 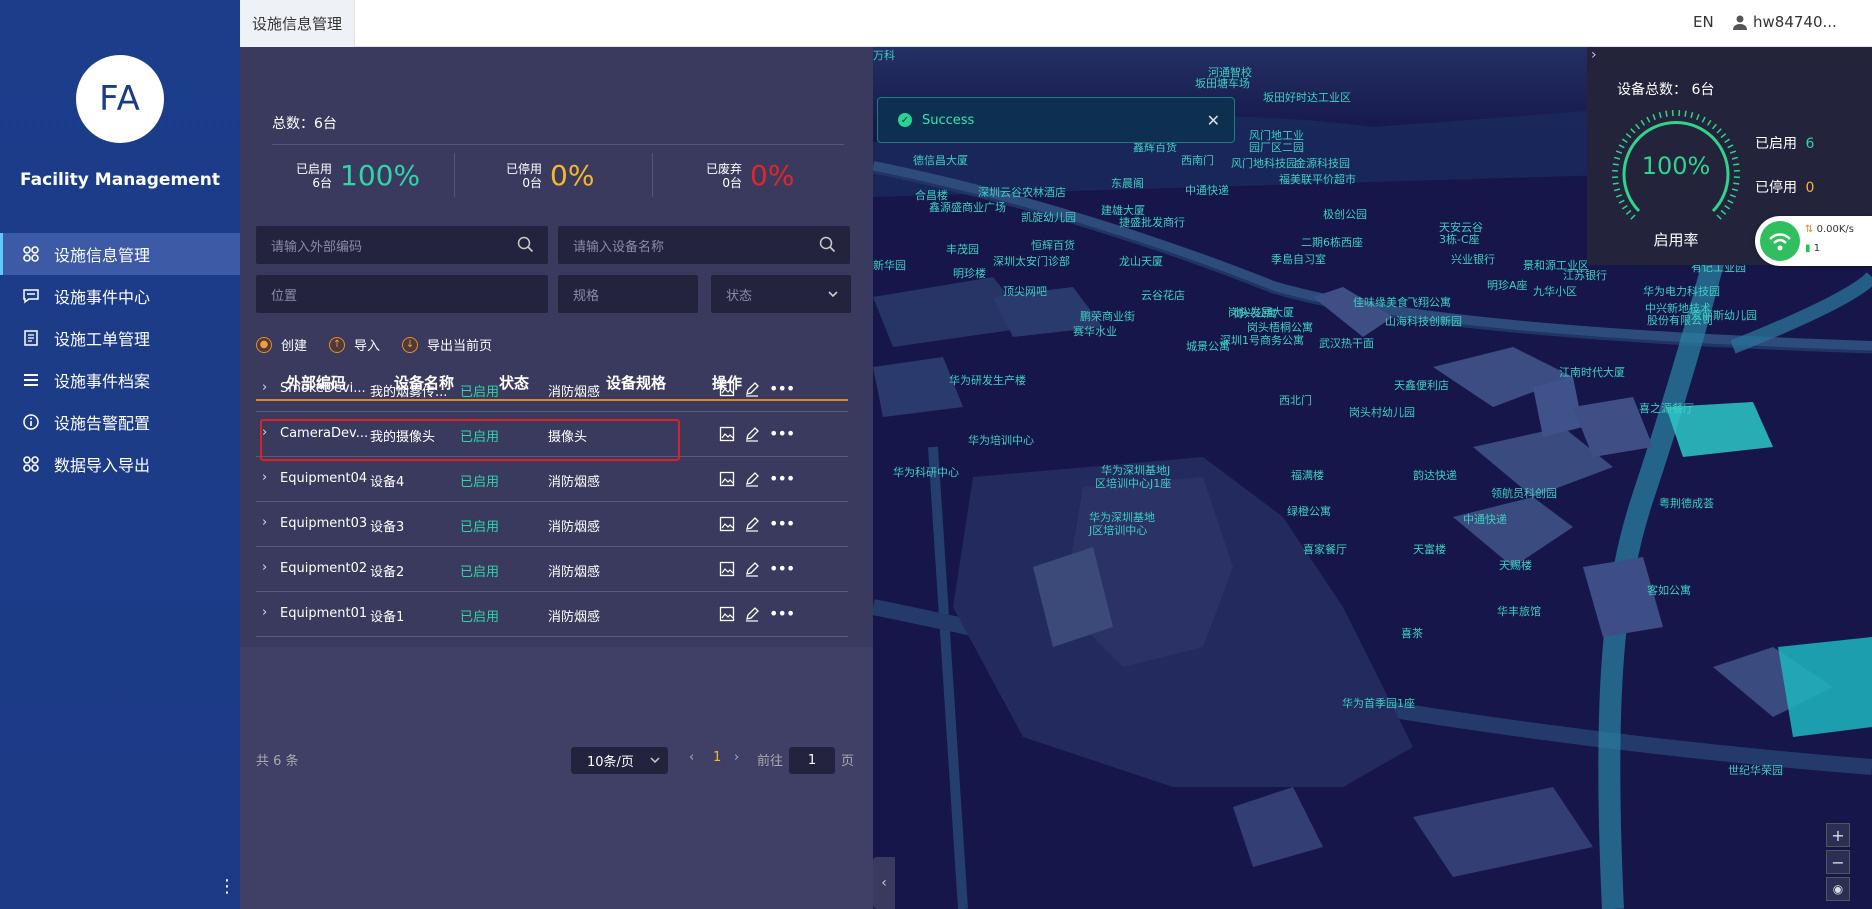 I want to click on page-number: 1, so click(x=717, y=757).